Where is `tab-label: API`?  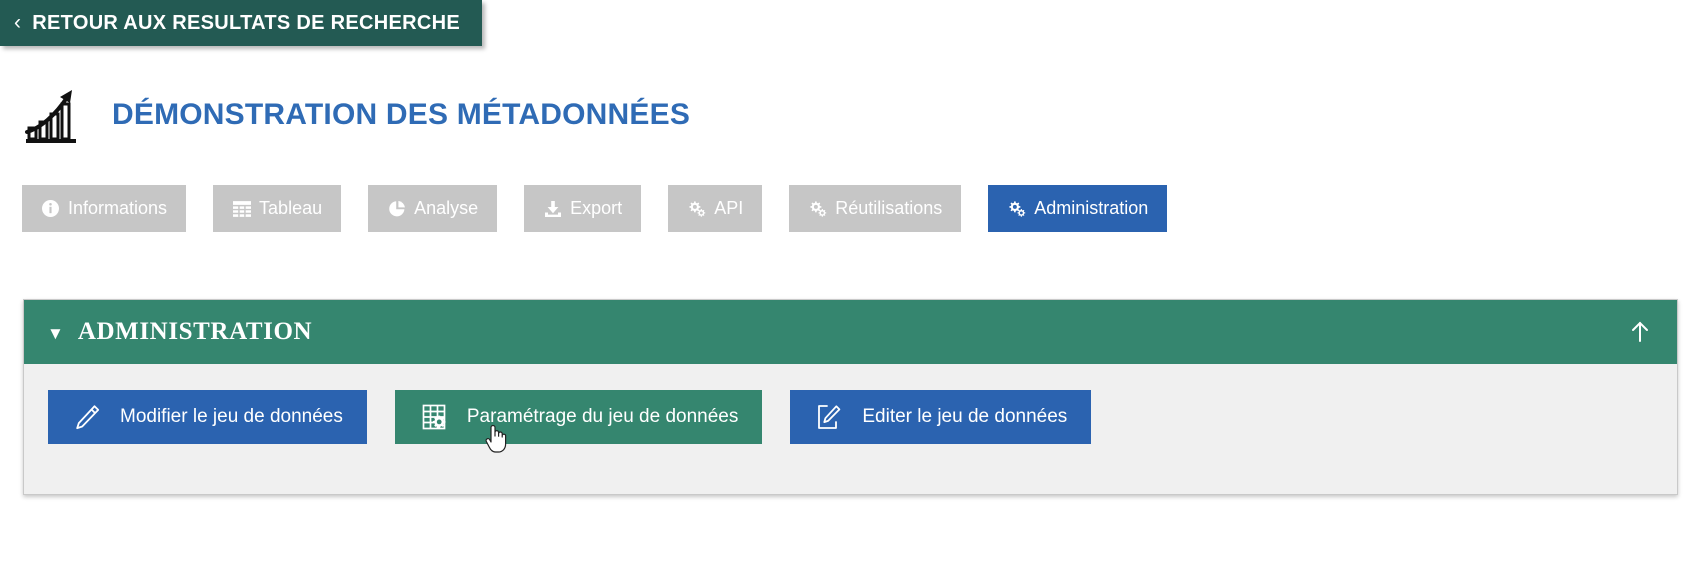
tab-label: API is located at coordinates (729, 208).